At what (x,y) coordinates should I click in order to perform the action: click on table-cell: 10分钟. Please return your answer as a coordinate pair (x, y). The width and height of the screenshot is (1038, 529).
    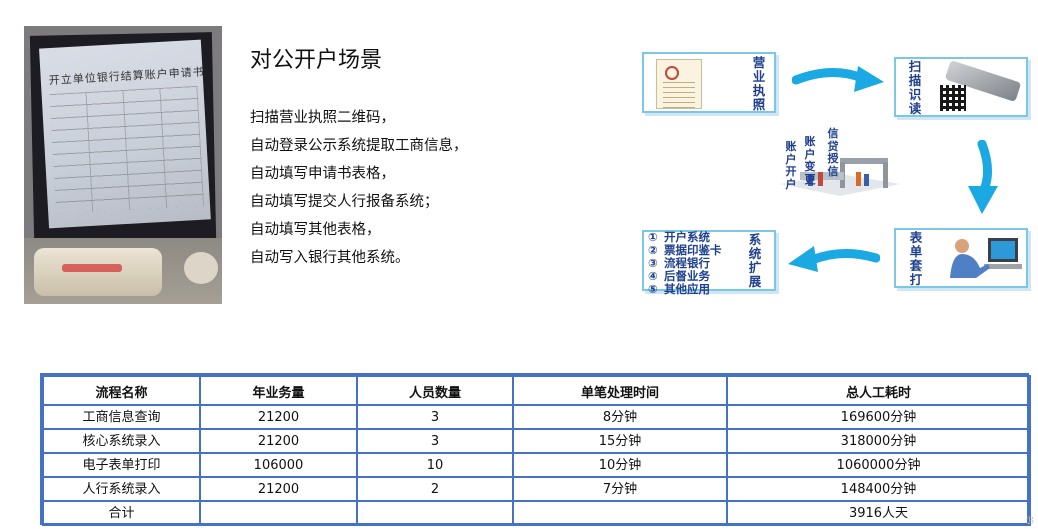
    Looking at the image, I should click on (620, 465).